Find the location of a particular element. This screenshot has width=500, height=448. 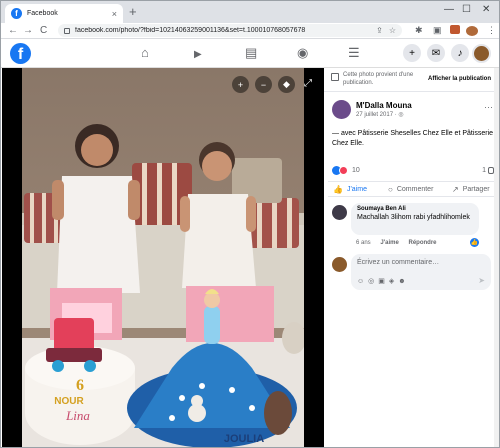

comment-label: Commenter is located at coordinates (415, 189).